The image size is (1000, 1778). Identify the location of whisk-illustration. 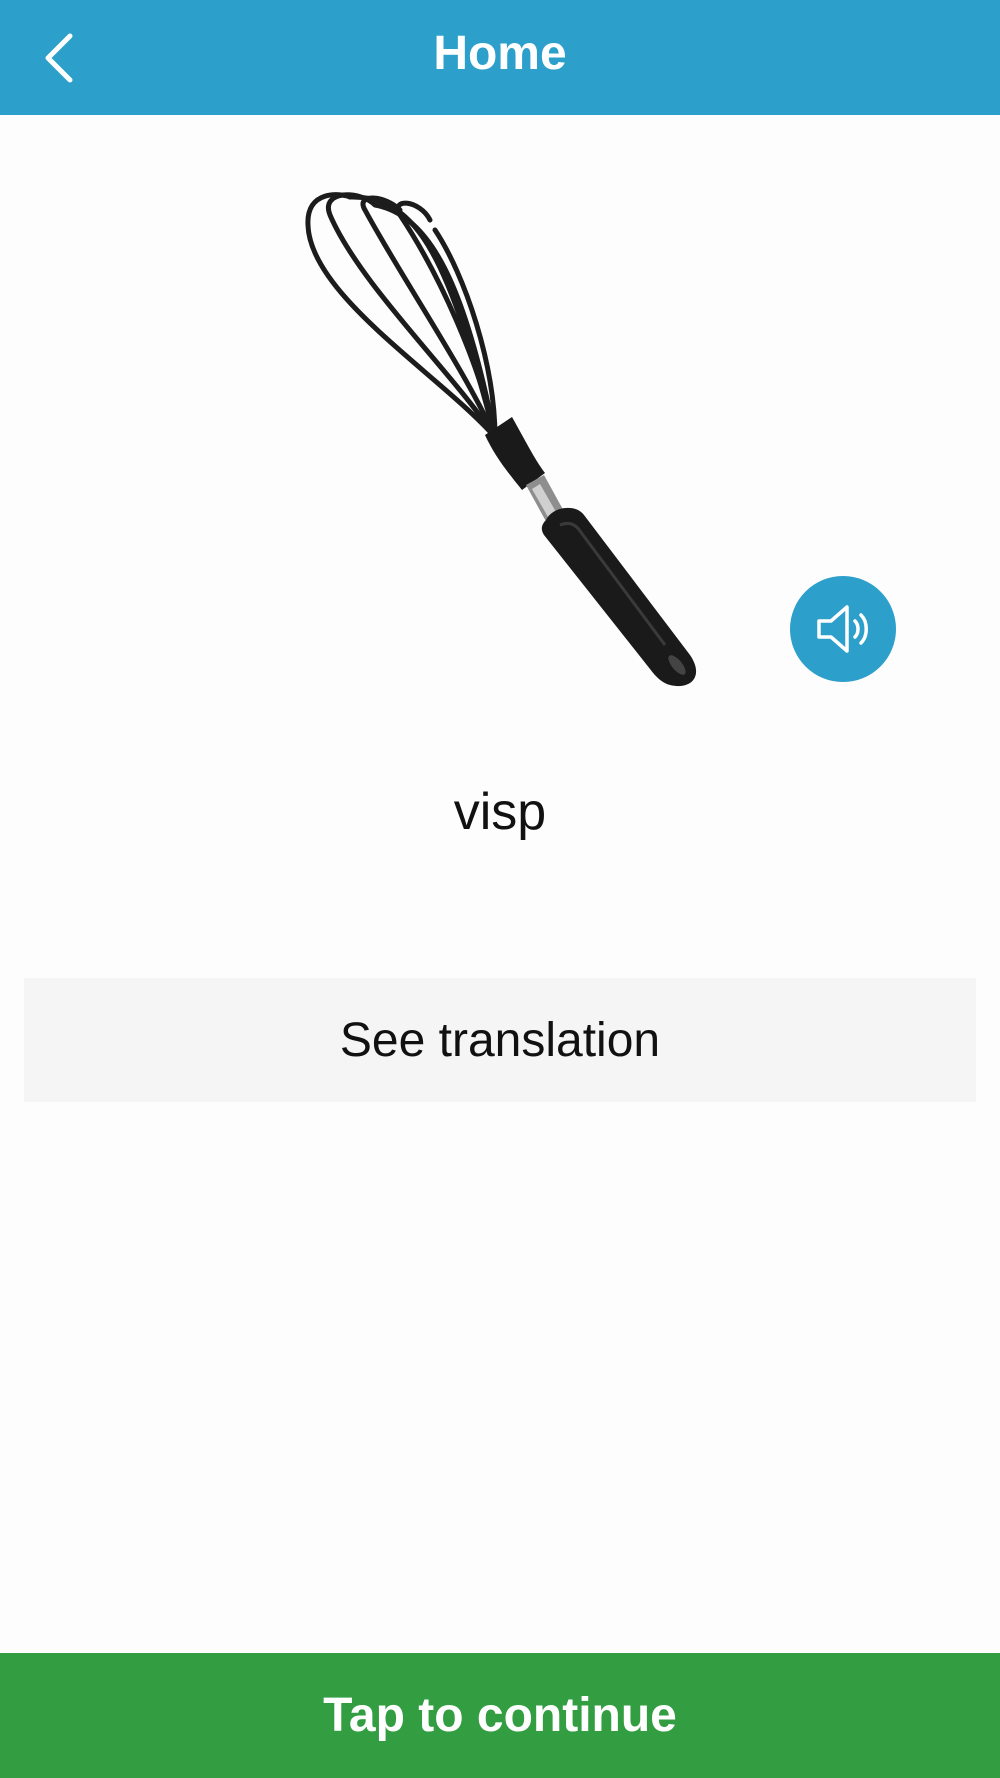
(501, 439).